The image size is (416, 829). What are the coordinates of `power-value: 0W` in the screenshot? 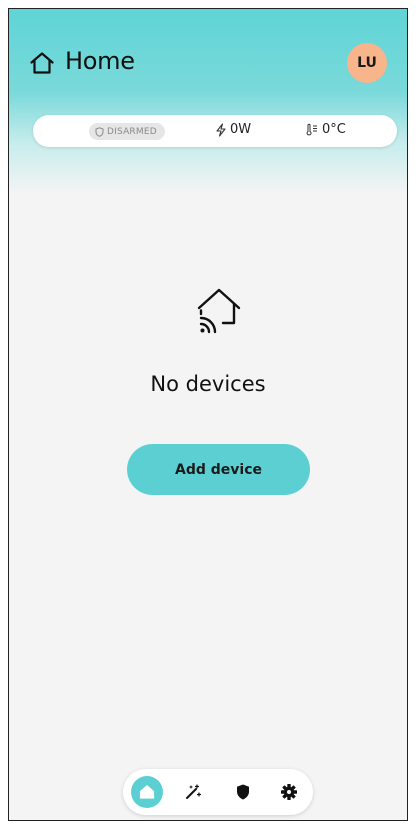 It's located at (241, 129).